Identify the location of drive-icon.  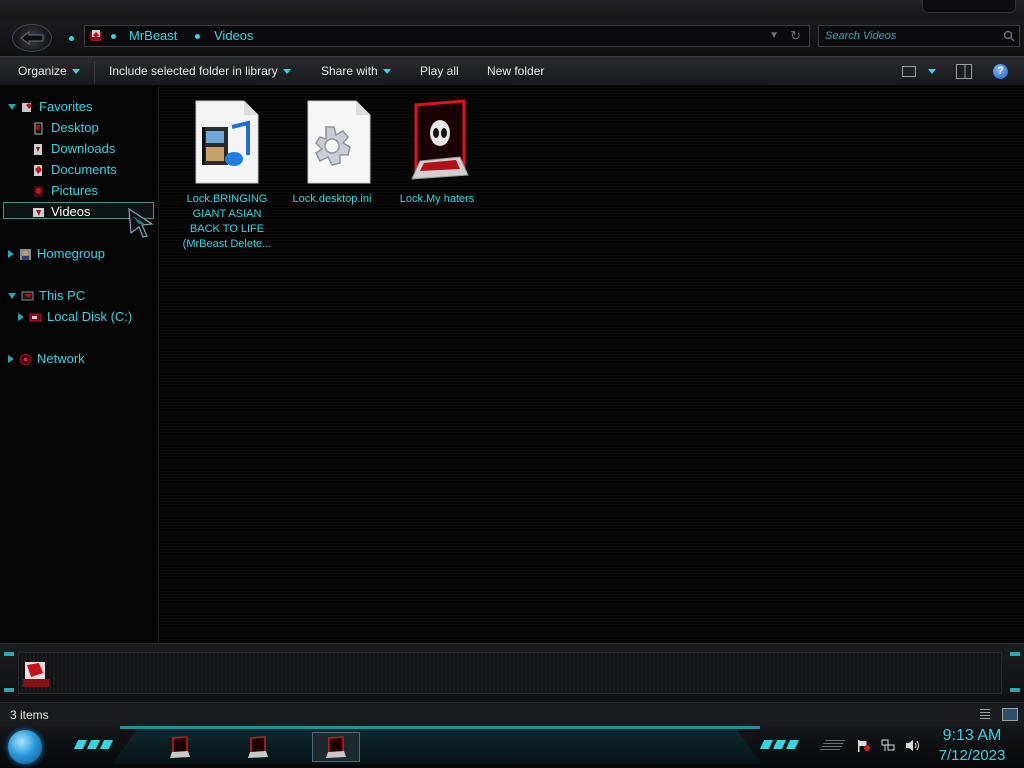
(35, 317).